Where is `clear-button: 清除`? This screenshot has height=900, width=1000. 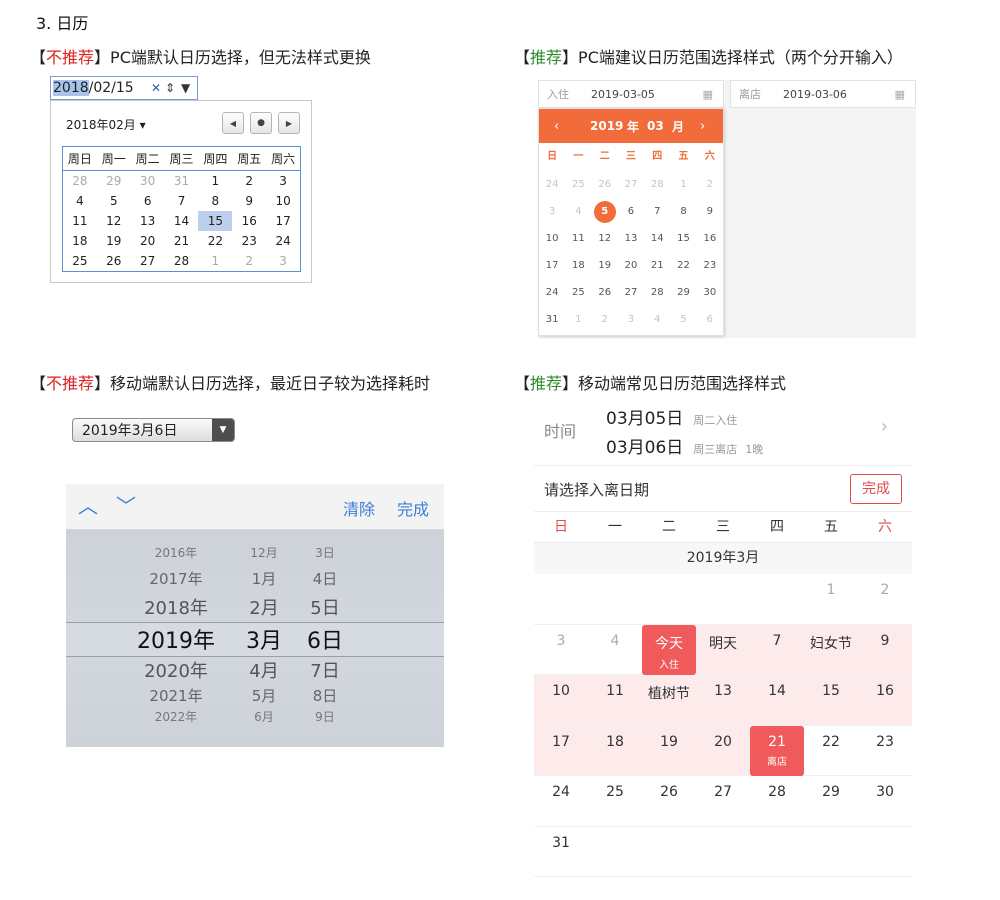
clear-button: 清除 is located at coordinates (359, 508).